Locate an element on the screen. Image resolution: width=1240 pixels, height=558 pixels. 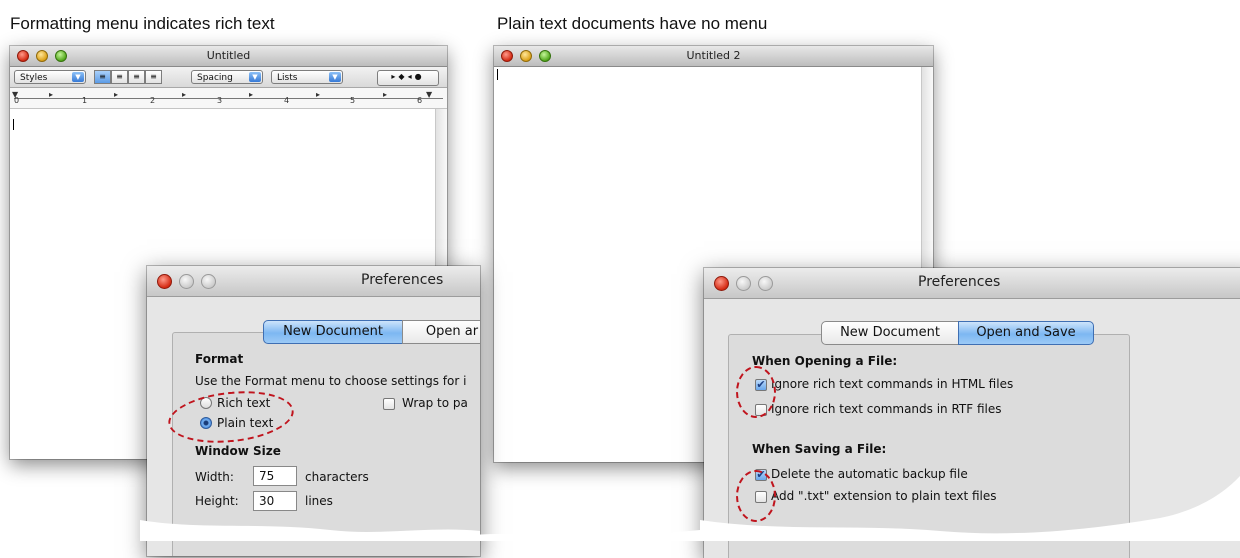
caption-rich-text: Formatting menu indicates rich text is located at coordinates (142, 23).